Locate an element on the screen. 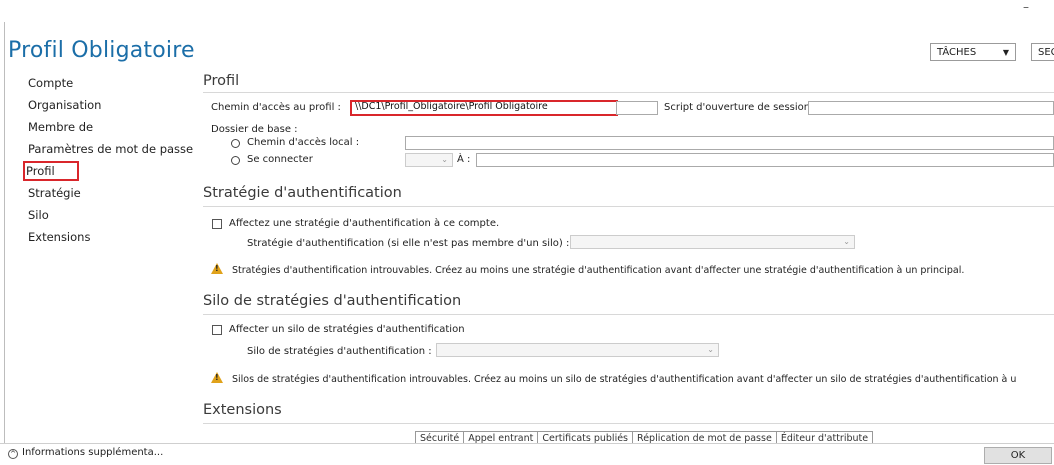  policy-select: ⌄ is located at coordinates (712, 242).